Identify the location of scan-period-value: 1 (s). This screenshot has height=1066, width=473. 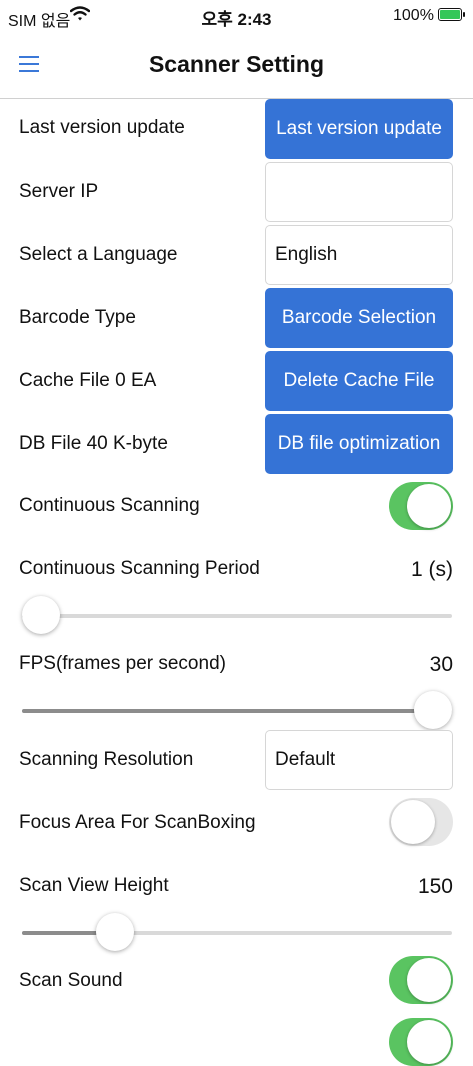
(432, 569).